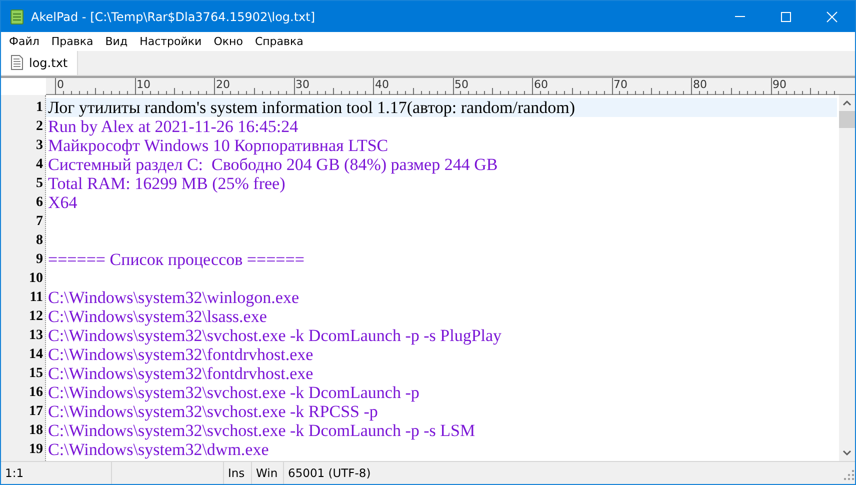  I want to click on line-number: 10, so click(36, 279).